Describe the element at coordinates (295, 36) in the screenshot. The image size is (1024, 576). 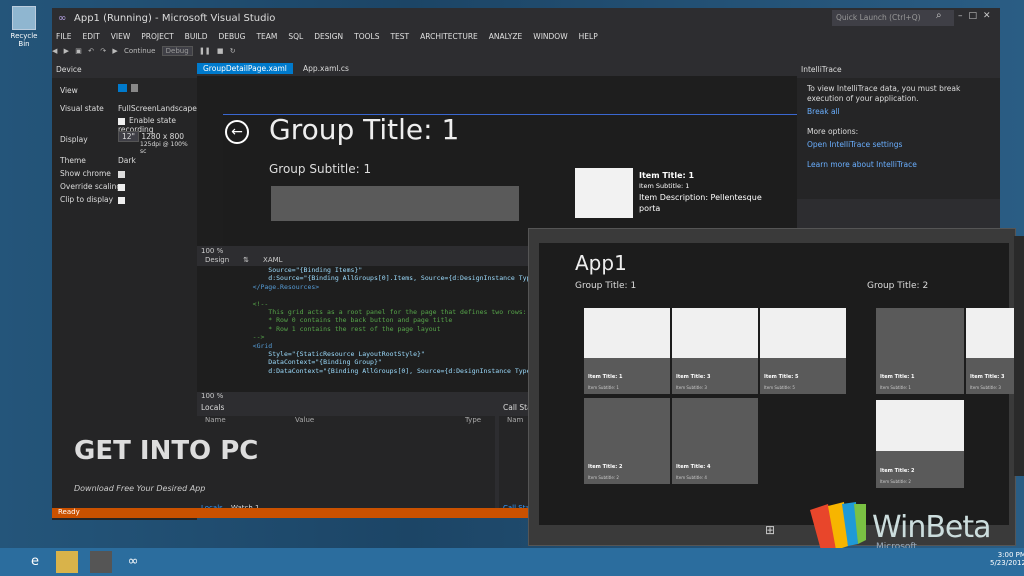
I see `menu-sql: SQL` at that location.